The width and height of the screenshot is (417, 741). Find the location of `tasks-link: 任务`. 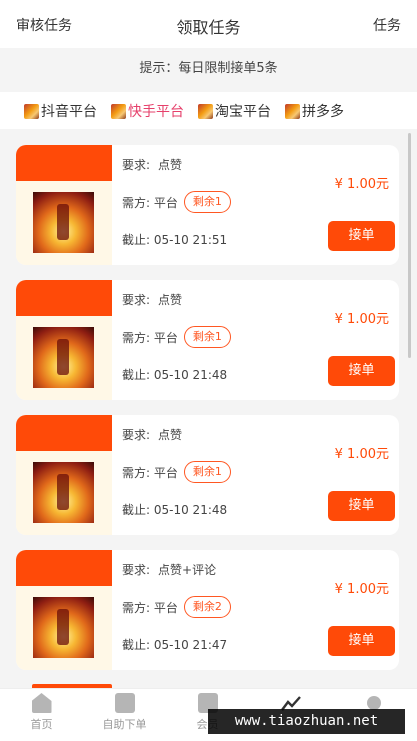

tasks-link: 任务 is located at coordinates (387, 25).